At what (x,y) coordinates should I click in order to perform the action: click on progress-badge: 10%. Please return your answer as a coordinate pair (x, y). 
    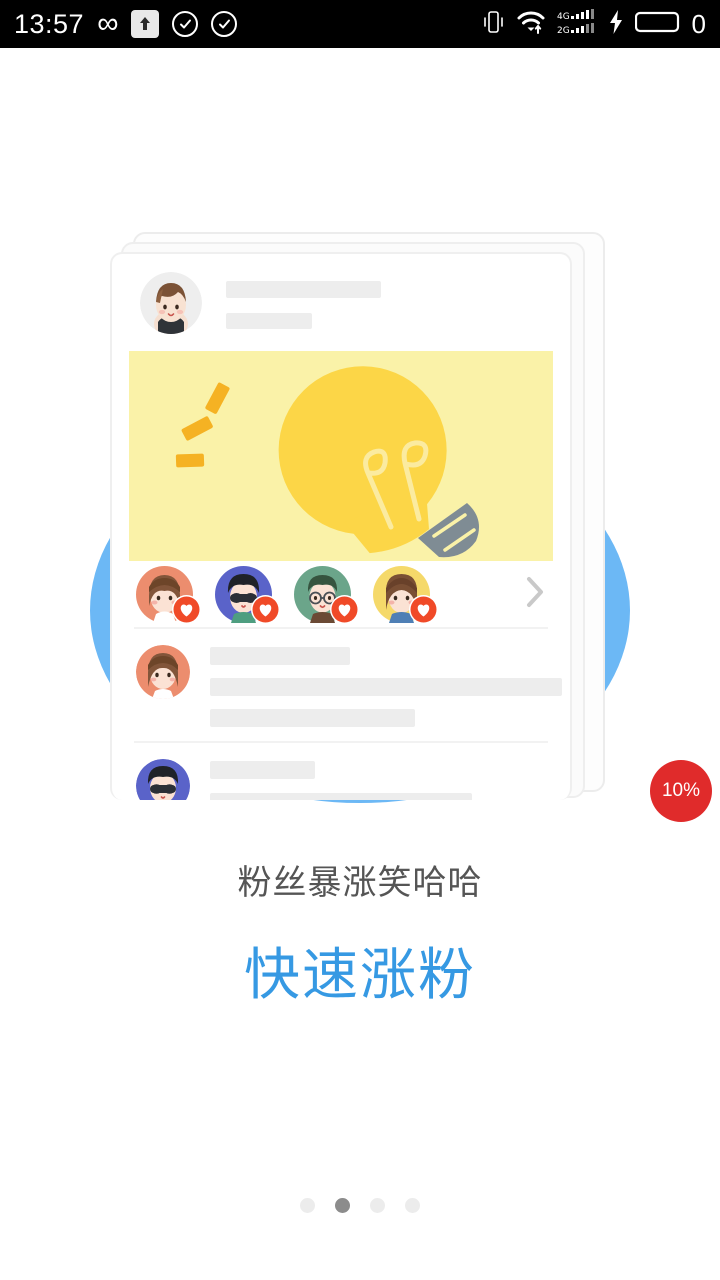
    Looking at the image, I should click on (681, 791).